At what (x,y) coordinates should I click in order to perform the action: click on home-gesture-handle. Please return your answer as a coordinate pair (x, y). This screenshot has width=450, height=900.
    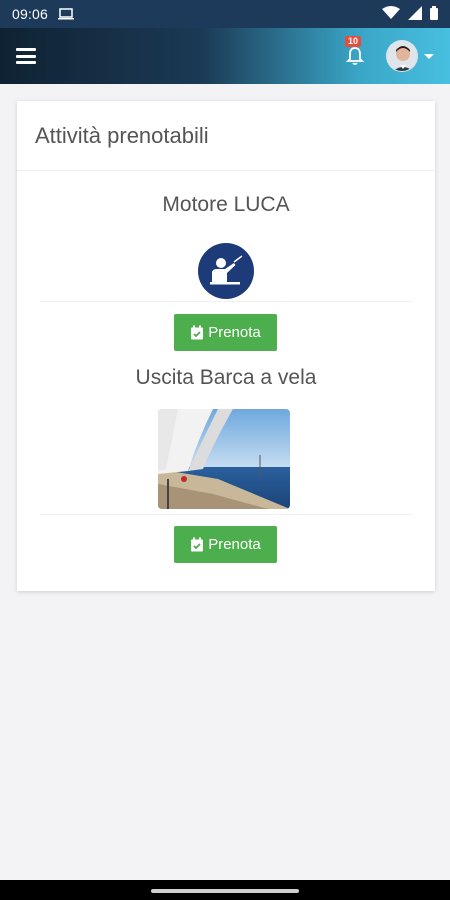
    Looking at the image, I should click on (225, 891).